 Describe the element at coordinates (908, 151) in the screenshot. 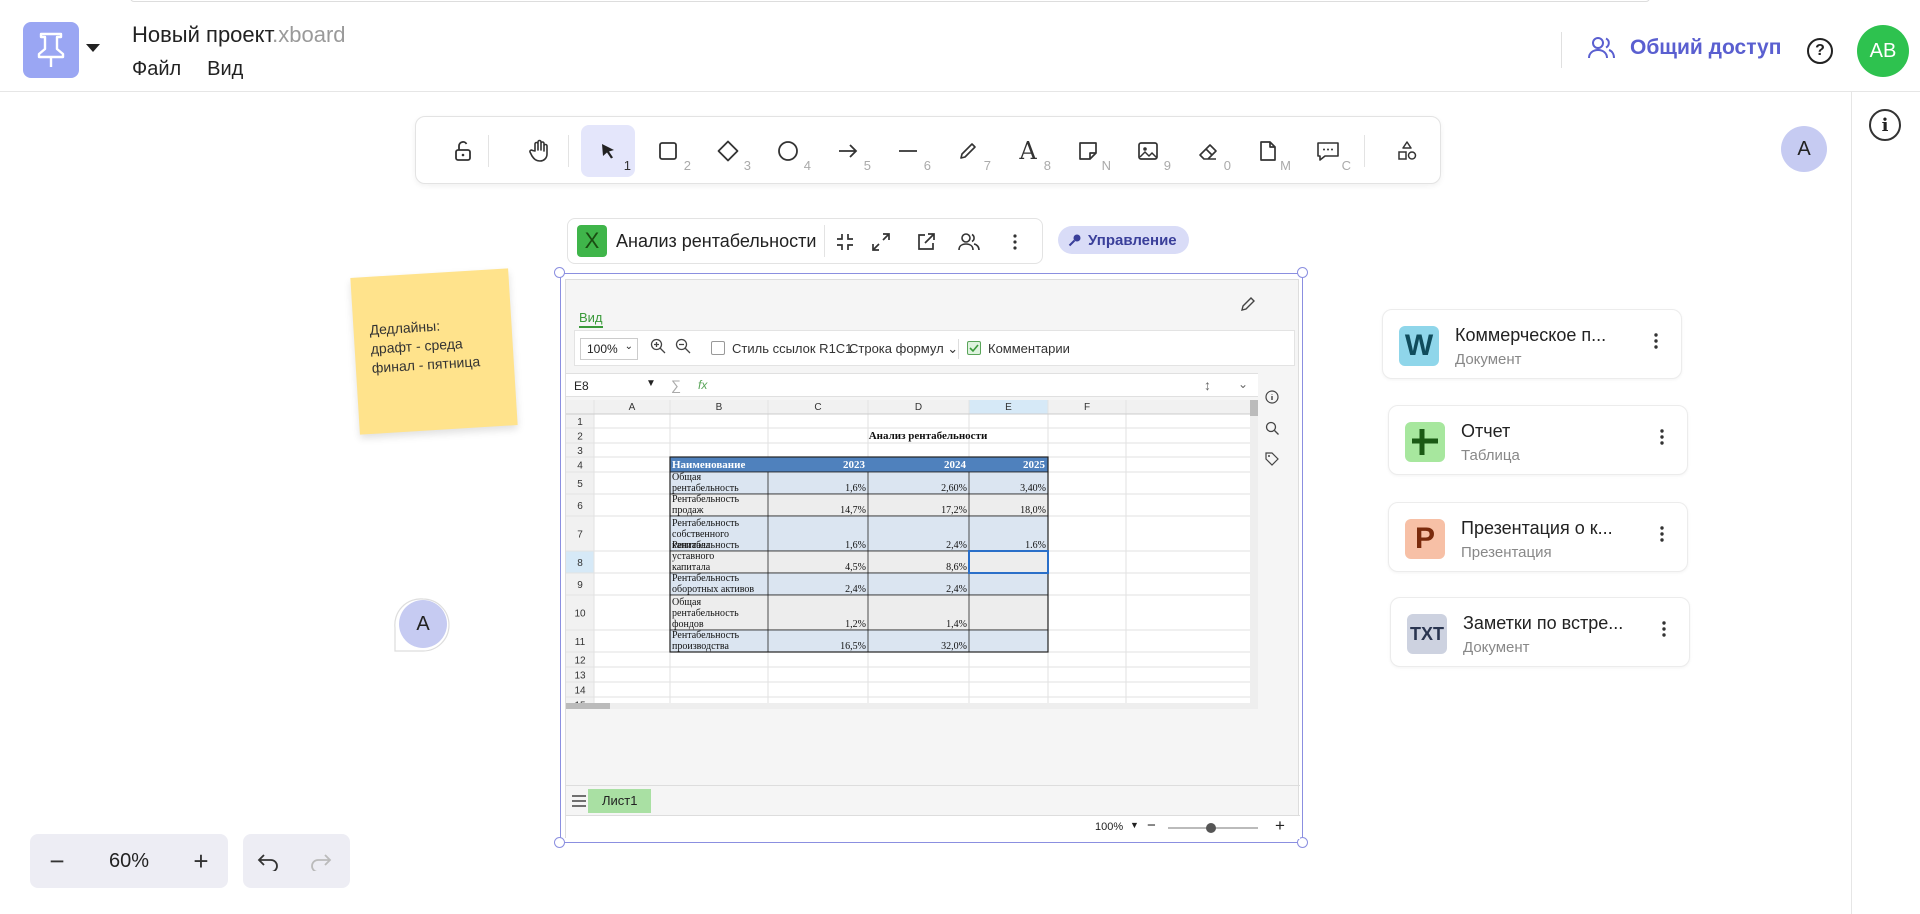

I see `line-icon: 6` at that location.